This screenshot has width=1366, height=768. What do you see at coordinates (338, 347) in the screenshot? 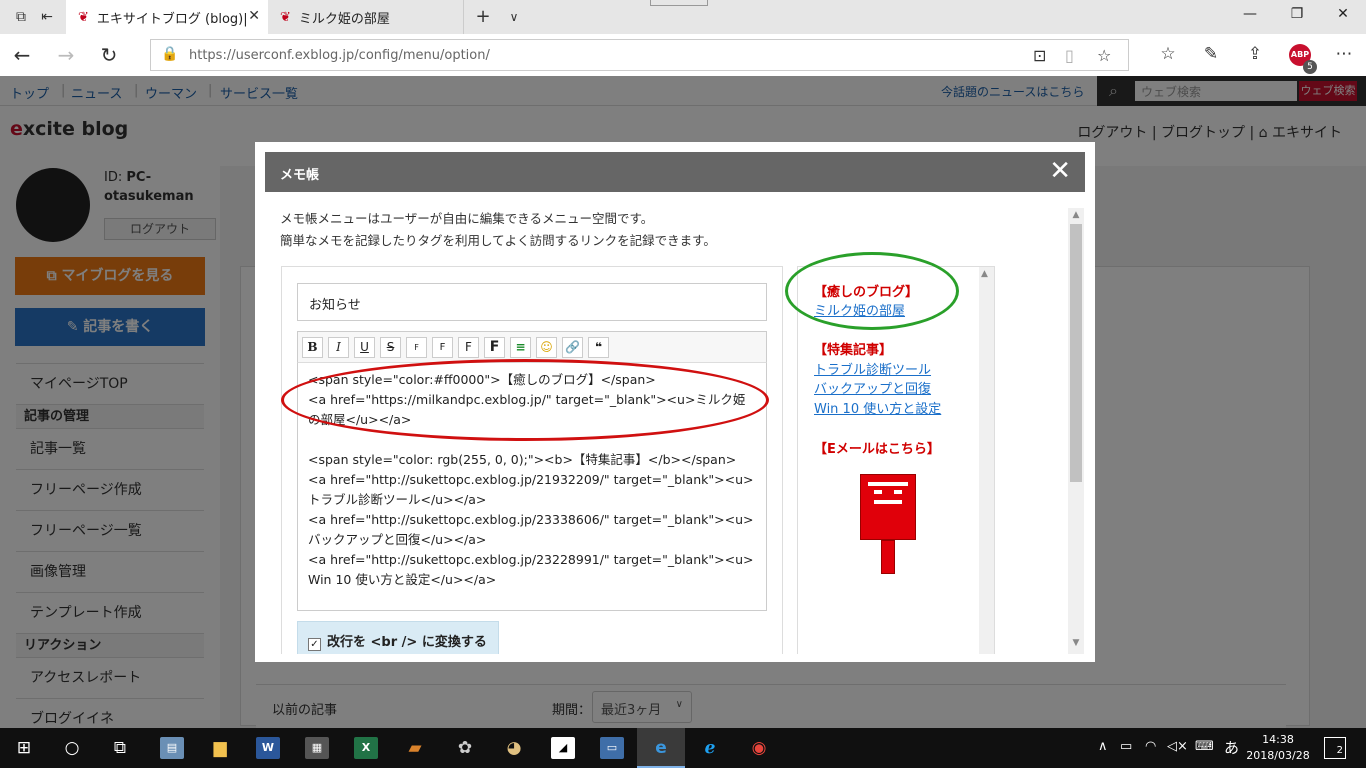
I see `italic-button: I` at bounding box center [338, 347].